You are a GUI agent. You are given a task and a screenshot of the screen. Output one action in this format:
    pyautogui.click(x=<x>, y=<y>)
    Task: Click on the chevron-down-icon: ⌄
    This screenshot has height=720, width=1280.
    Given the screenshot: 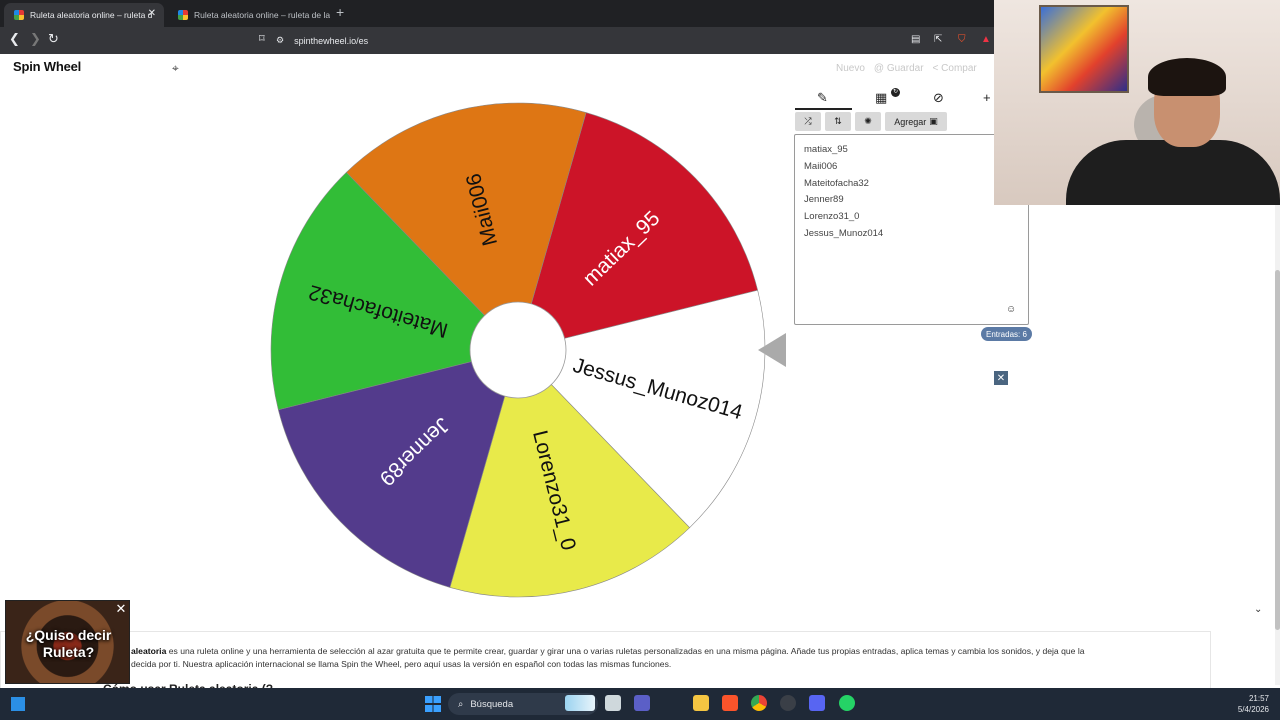 What is the action you would take?
    pyautogui.click(x=1258, y=609)
    